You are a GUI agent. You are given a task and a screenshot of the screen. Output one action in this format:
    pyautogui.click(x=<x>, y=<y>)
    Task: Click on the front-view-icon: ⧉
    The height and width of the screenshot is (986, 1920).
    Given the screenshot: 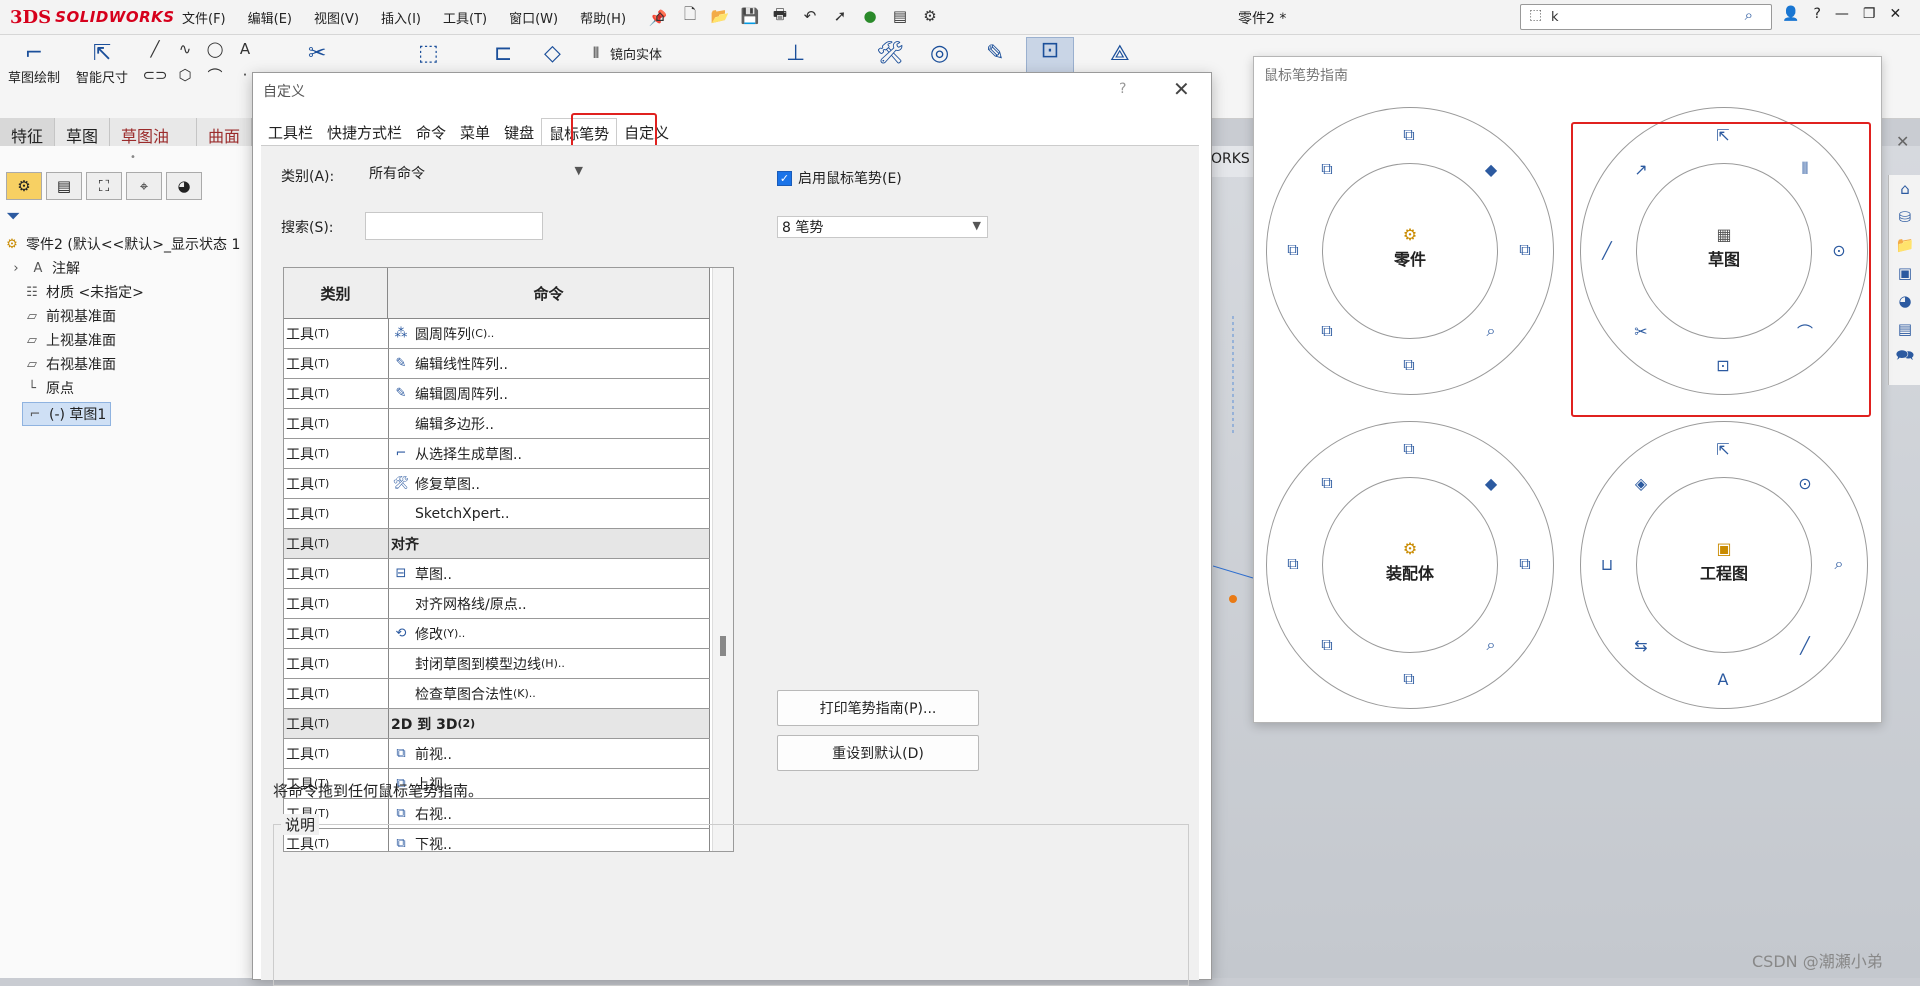 What is the action you would take?
    pyautogui.click(x=1327, y=169)
    